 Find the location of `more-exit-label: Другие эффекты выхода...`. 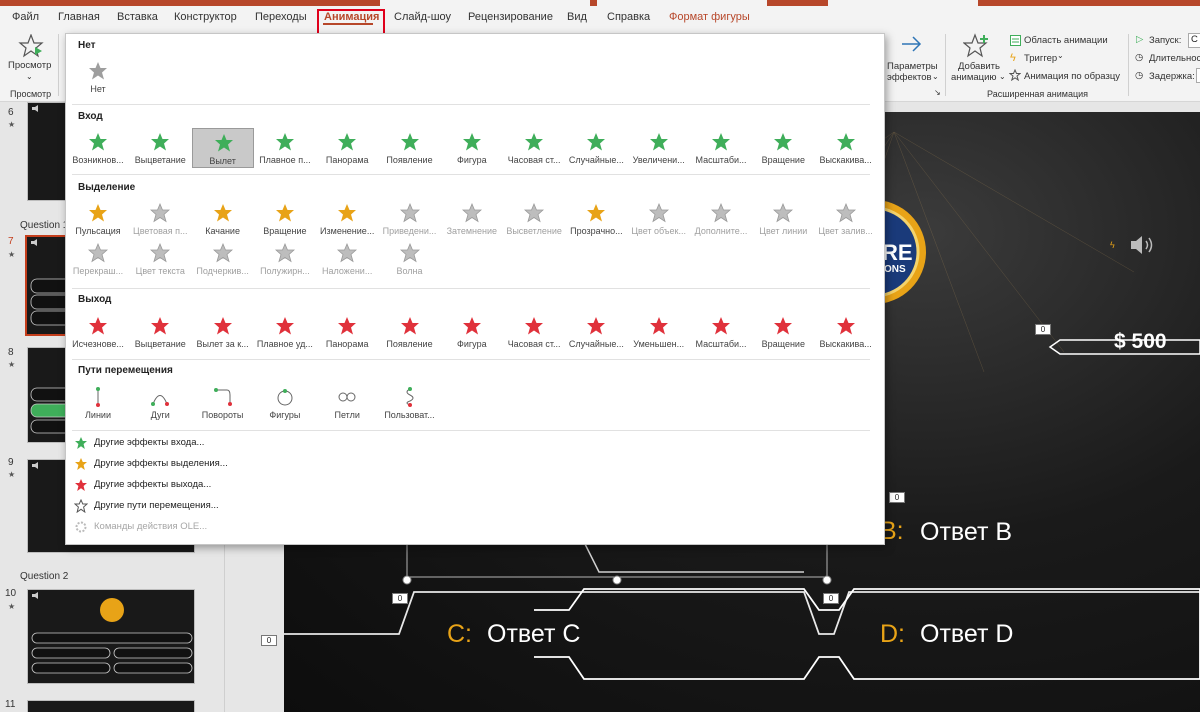

more-exit-label: Другие эффекты выхода... is located at coordinates (153, 484).